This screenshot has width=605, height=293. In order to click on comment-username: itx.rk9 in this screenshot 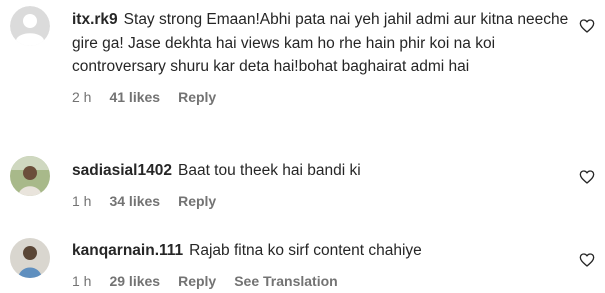, I will do `click(95, 19)`.